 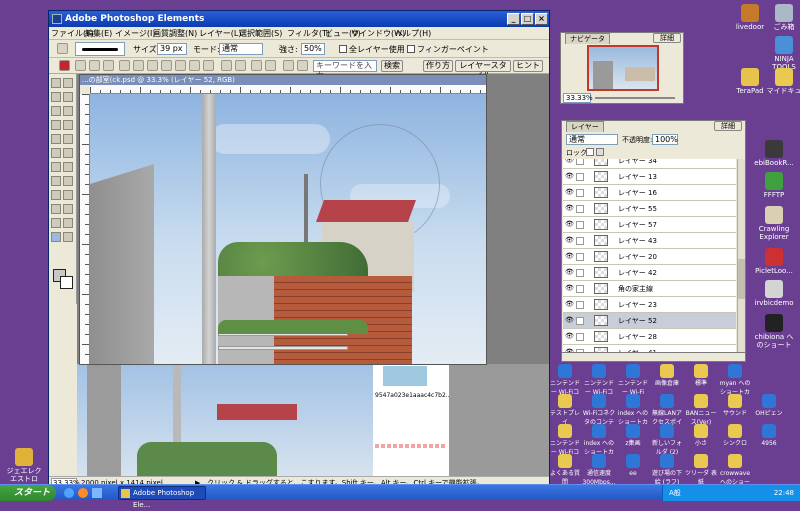 What do you see at coordinates (302, 65) in the screenshot?
I see `hand-icon` at bounding box center [302, 65].